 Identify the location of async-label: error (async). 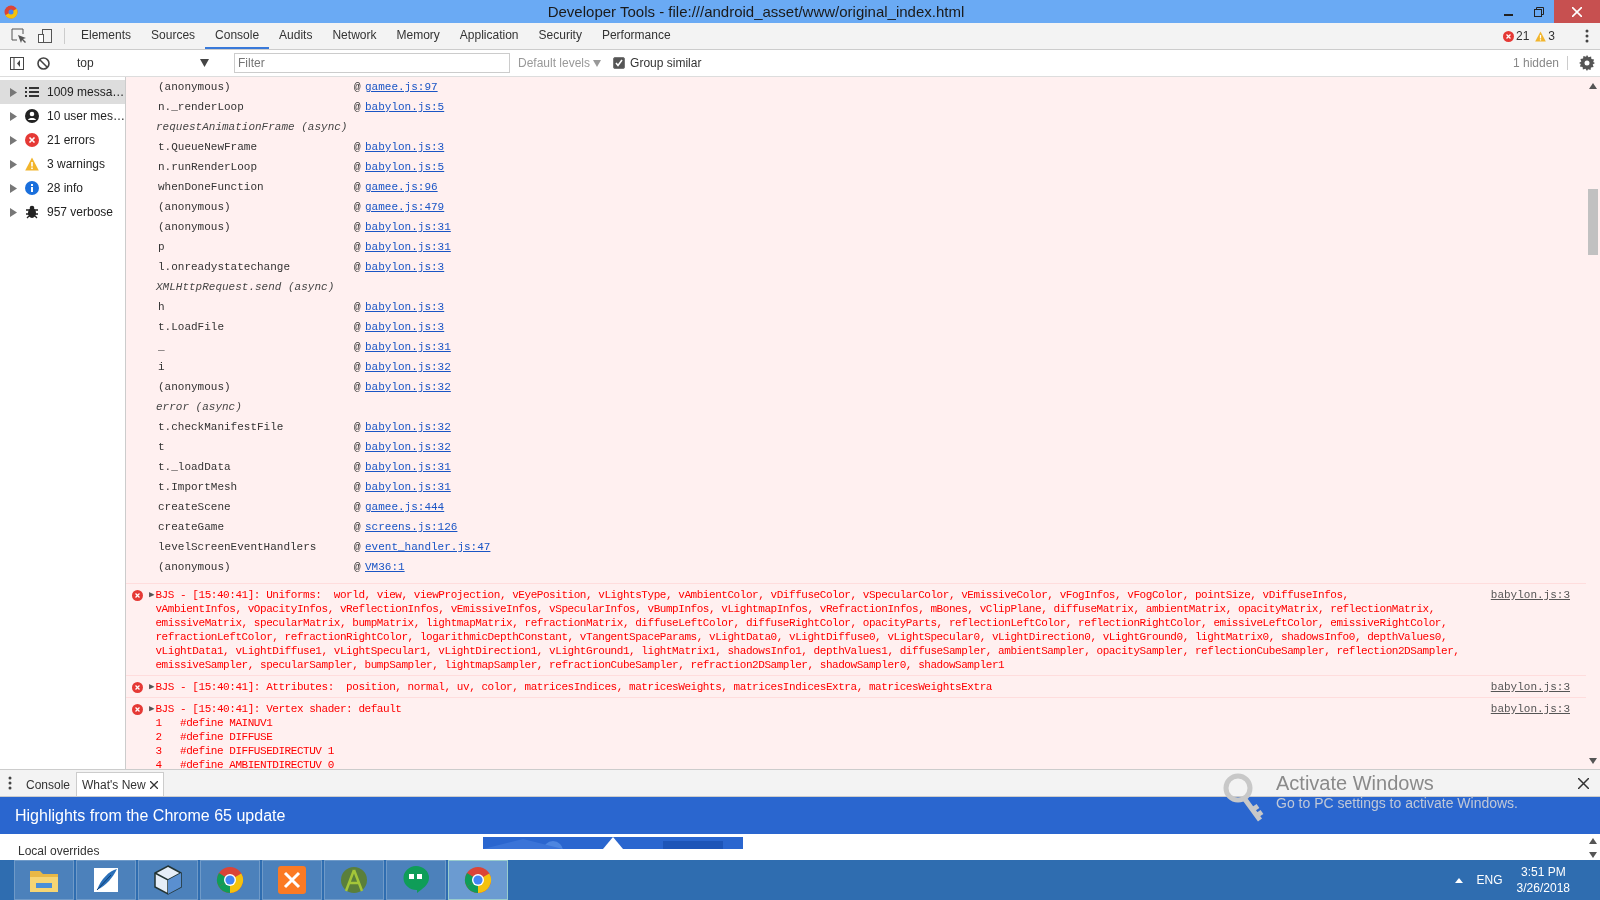
(199, 407).